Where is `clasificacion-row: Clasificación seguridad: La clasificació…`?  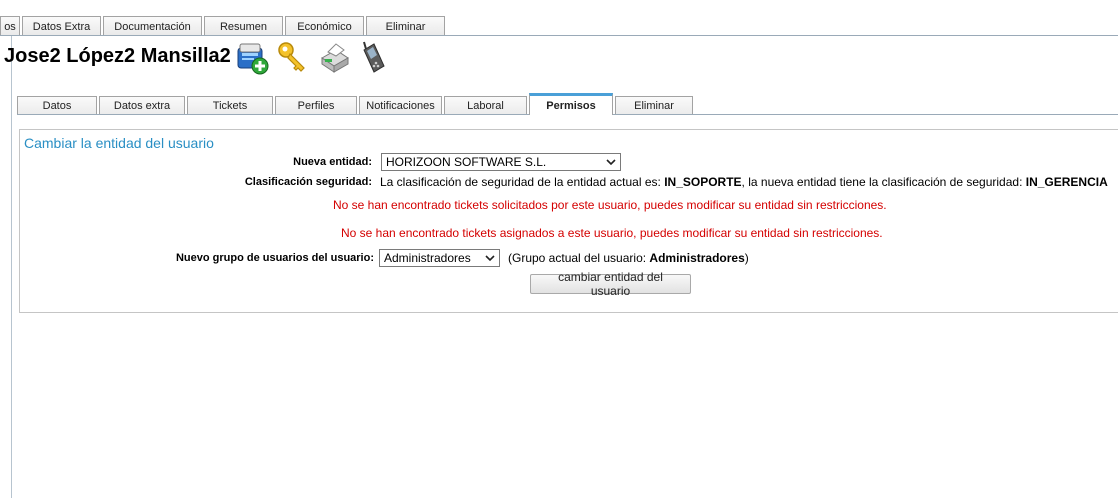 clasificacion-row: Clasificación seguridad: La clasificació… is located at coordinates (654, 182).